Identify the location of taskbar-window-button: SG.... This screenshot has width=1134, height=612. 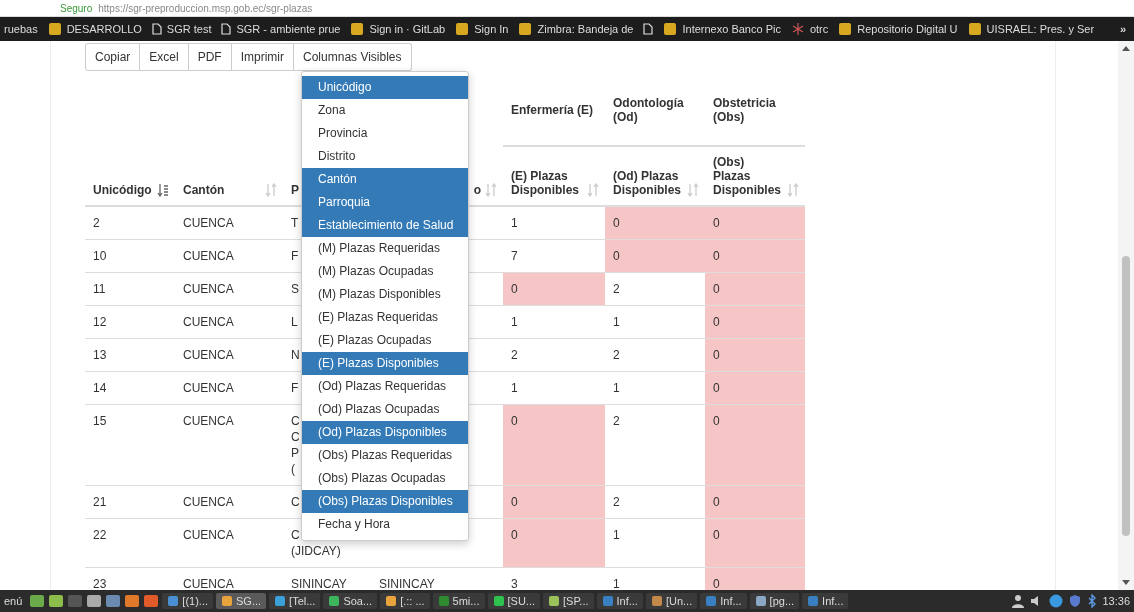
(241, 601).